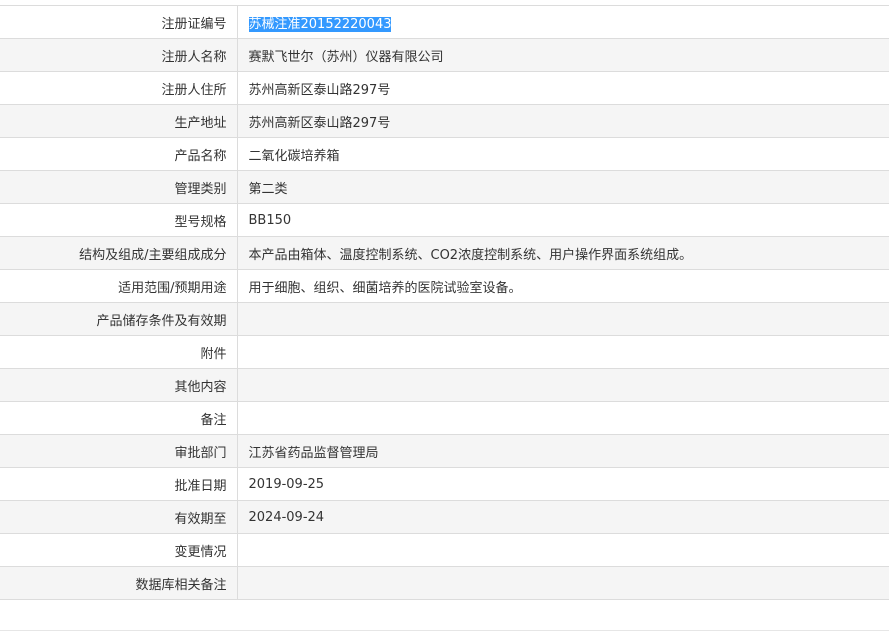 Image resolution: width=889 pixels, height=632 pixels. Describe the element at coordinates (563, 220) in the screenshot. I see `row-value-model-spec: BB150` at that location.